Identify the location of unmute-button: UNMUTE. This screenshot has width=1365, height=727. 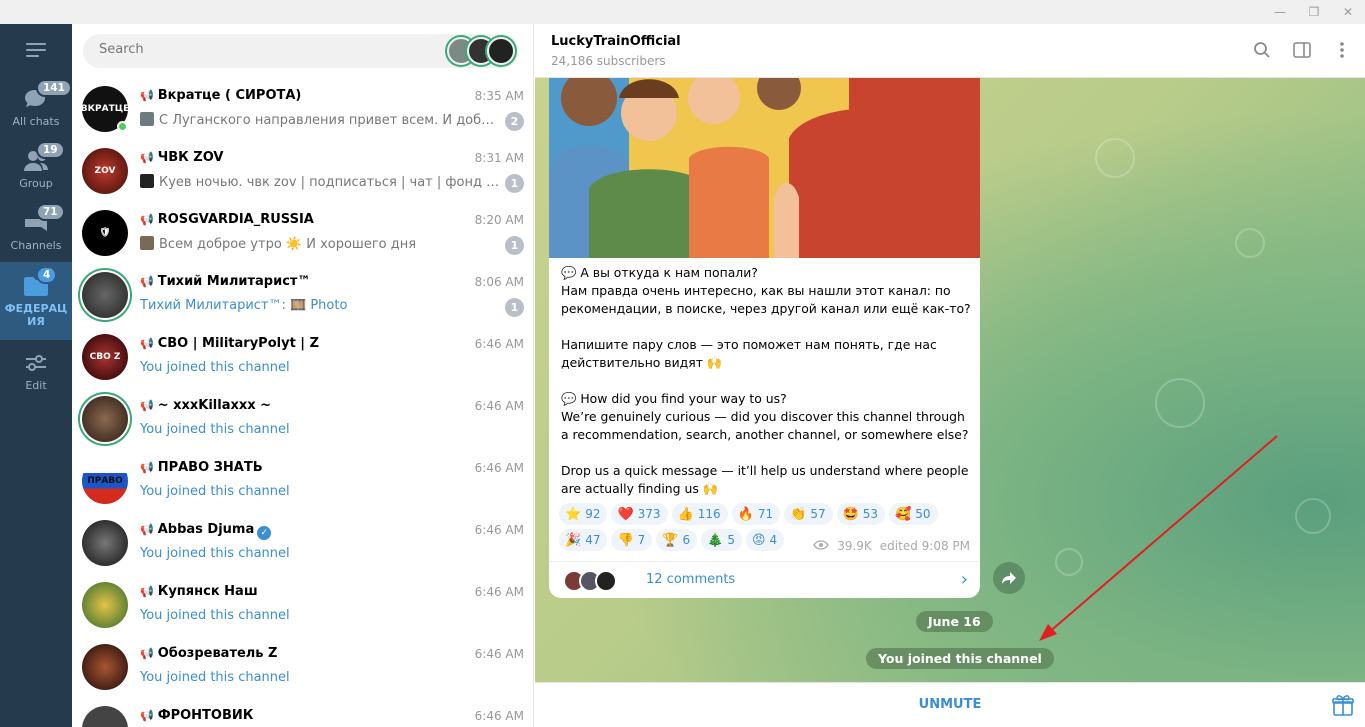
(950, 704).